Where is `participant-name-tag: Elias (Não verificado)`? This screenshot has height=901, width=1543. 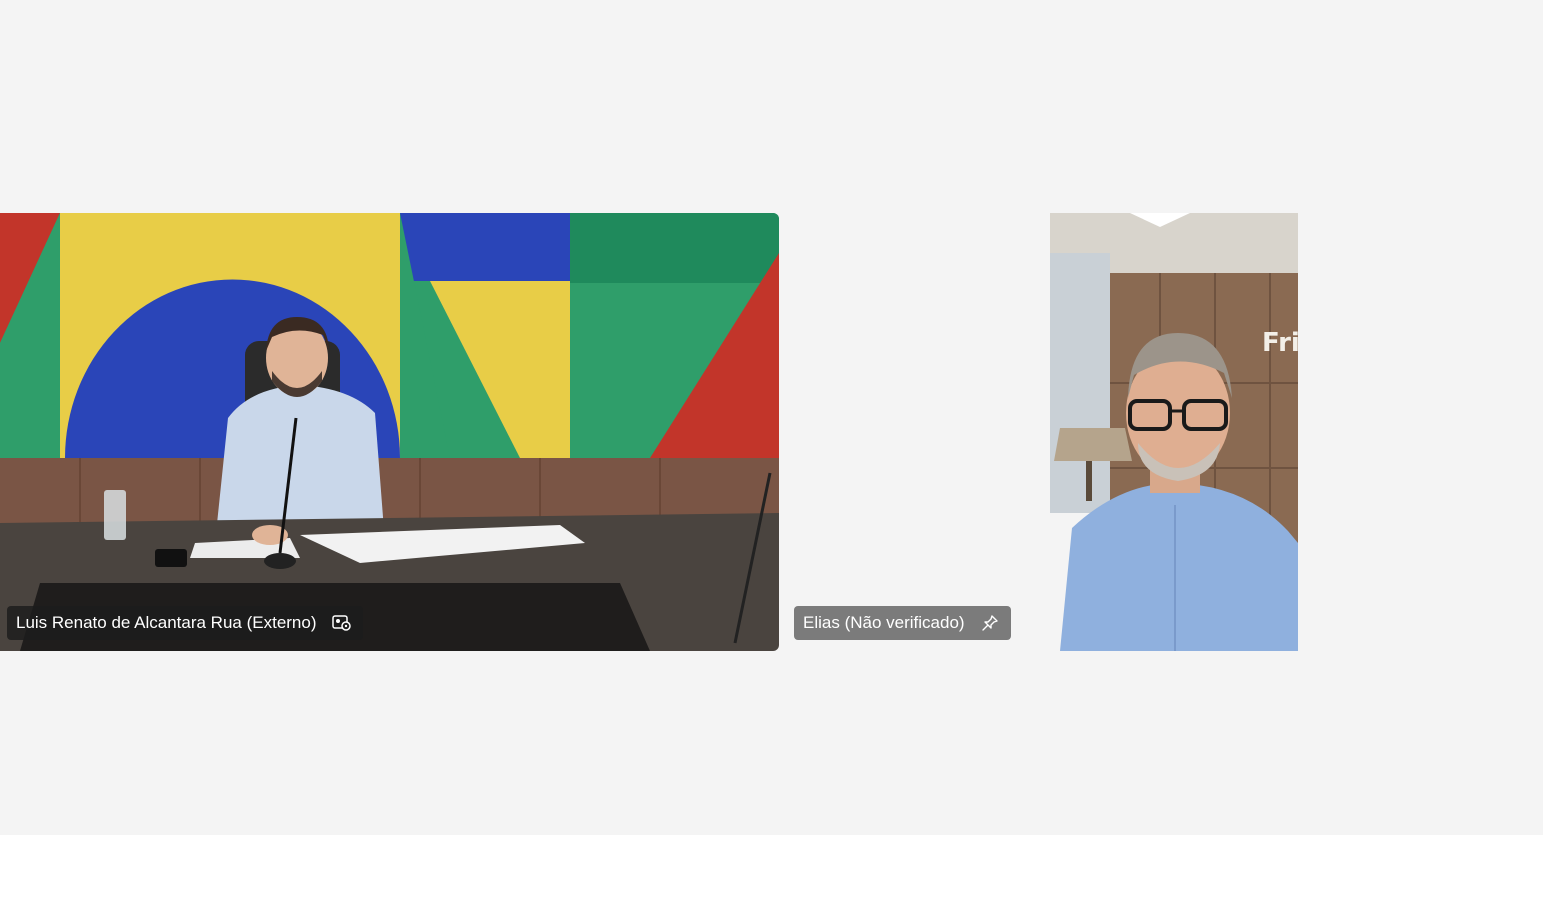
participant-name-tag: Elias (Não verificado) is located at coordinates (902, 623).